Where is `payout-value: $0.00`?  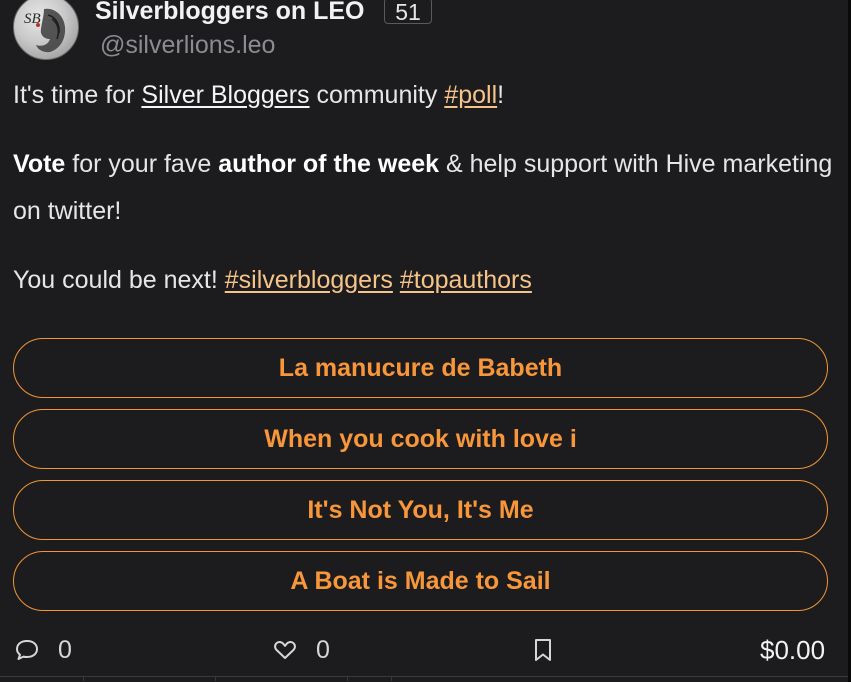 payout-value: $0.00 is located at coordinates (792, 650).